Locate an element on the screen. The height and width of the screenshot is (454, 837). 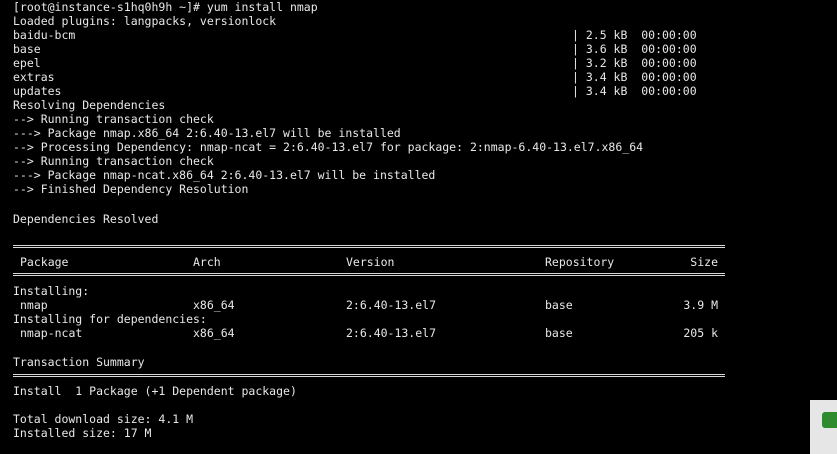
deps-resolved-line: Dependencies Resolved is located at coordinates (86, 219).